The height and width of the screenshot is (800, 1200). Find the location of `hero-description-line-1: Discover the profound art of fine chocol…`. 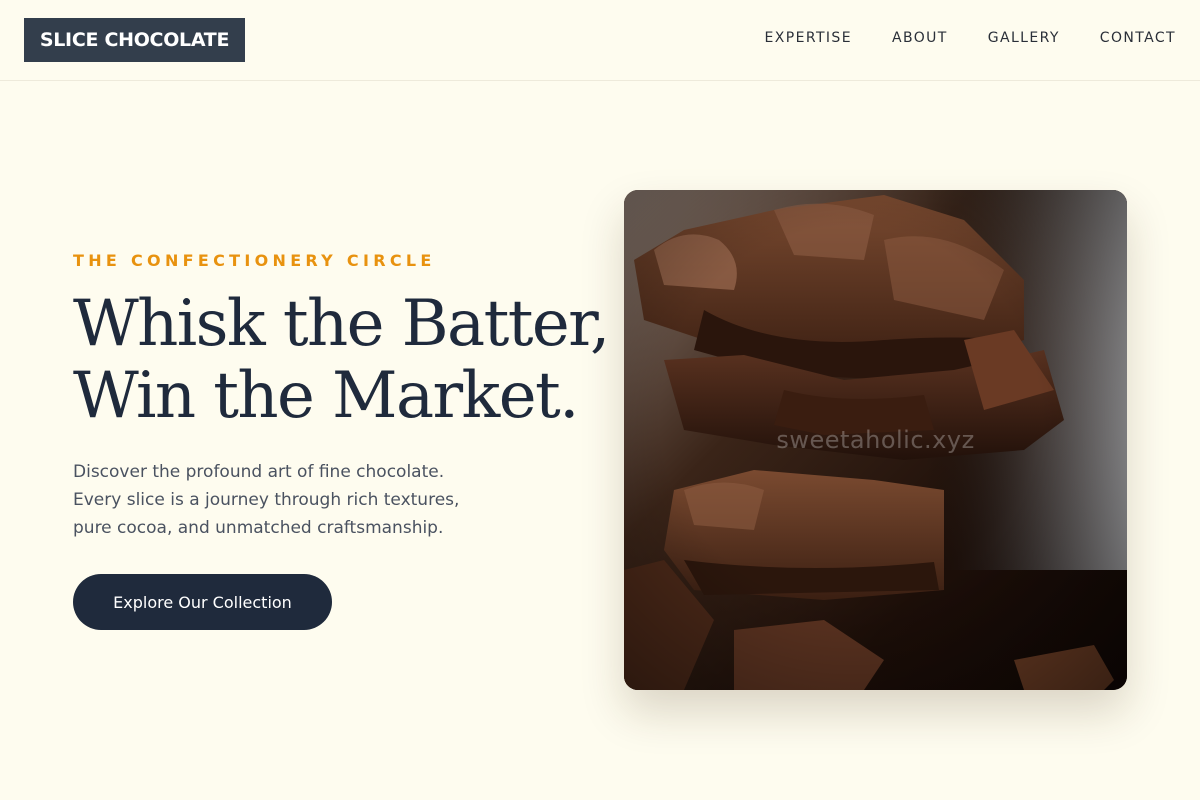

hero-description-line-1: Discover the profound art of fine chocol… is located at coordinates (259, 472).